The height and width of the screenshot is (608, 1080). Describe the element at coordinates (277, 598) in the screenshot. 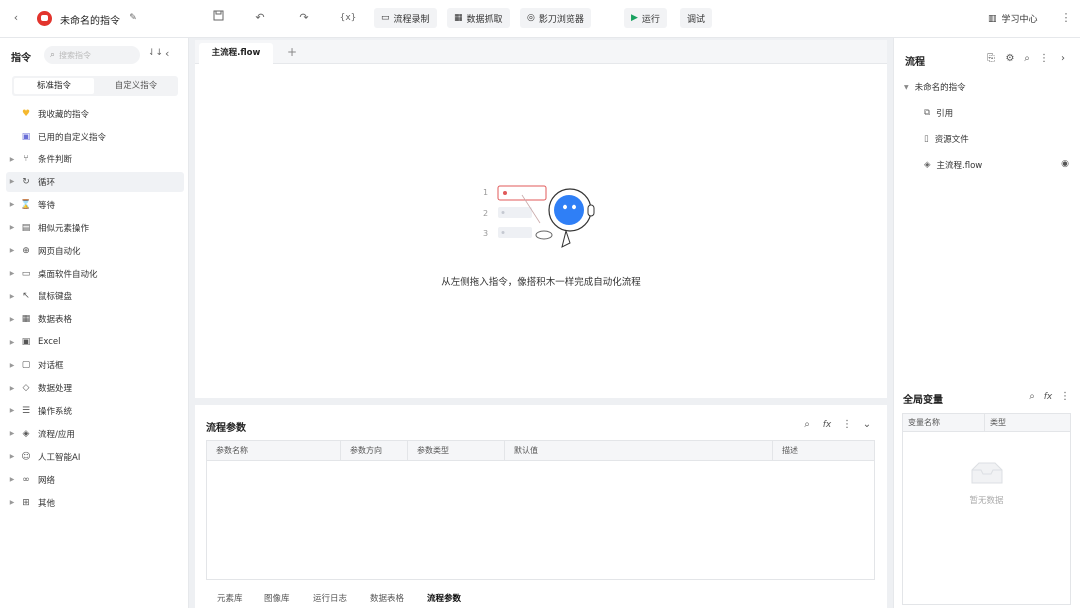

I see `tab-image-library: 图像库` at that location.